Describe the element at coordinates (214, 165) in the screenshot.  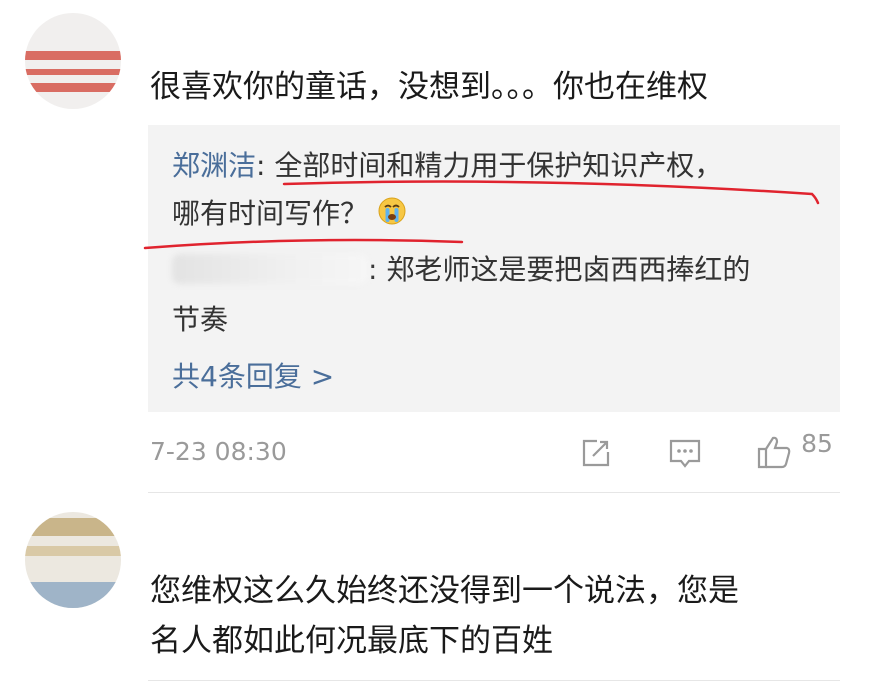
I see `reply-author: 郑渊洁` at that location.